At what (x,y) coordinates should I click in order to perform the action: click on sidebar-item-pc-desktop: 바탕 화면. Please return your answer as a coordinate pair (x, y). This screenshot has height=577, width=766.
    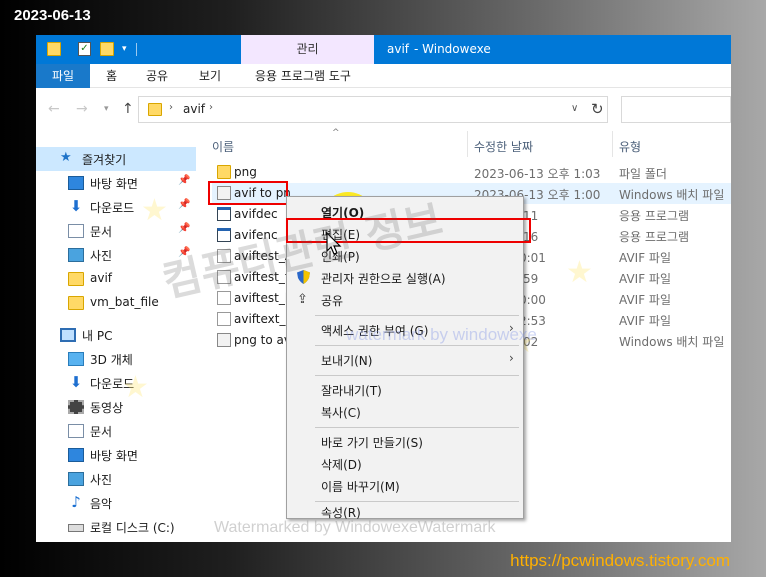
    Looking at the image, I should click on (116, 455).